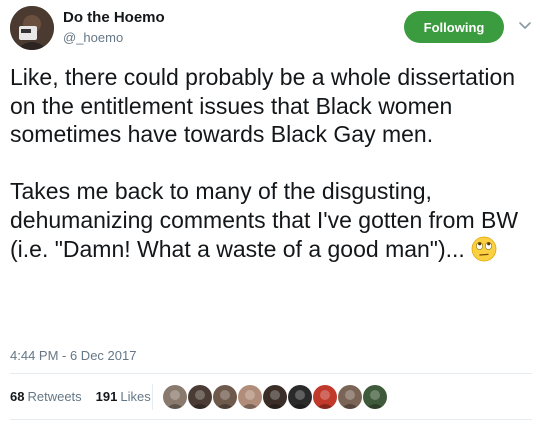 Image resolution: width=540 pixels, height=426 pixels. I want to click on stats-separator, so click(152, 397).